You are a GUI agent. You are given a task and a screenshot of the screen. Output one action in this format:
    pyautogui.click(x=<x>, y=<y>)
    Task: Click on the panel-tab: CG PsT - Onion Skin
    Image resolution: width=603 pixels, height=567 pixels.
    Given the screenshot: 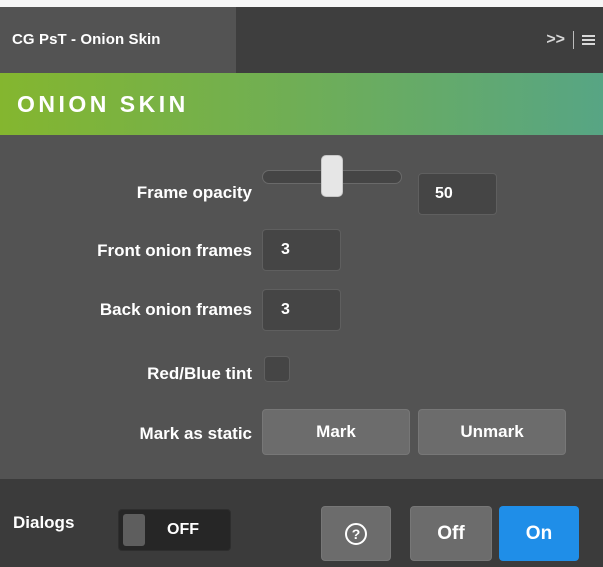 What is the action you would take?
    pyautogui.click(x=118, y=40)
    